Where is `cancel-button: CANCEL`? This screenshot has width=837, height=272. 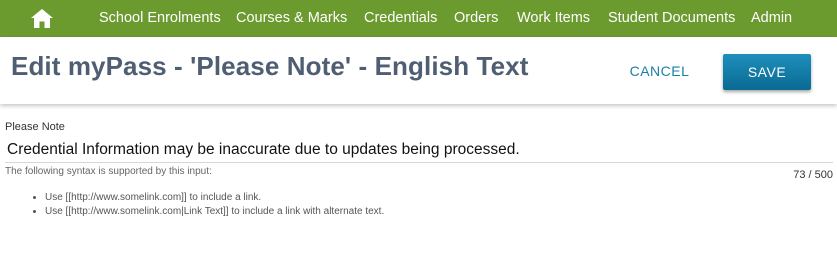 cancel-button: CANCEL is located at coordinates (659, 71).